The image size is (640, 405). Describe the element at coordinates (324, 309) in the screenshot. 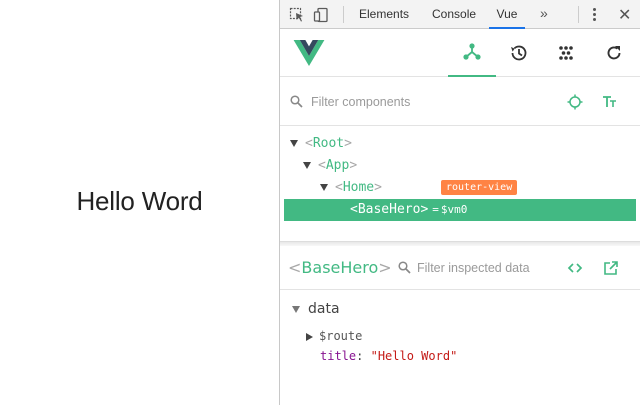

I see `section-title: data` at that location.